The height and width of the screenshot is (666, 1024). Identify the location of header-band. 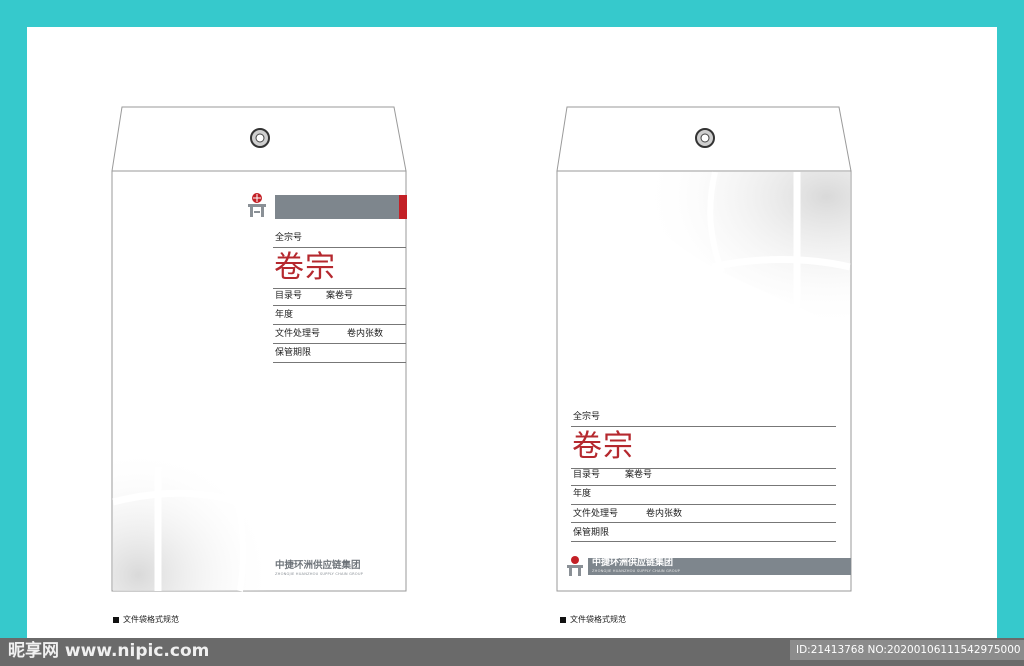
(337, 207).